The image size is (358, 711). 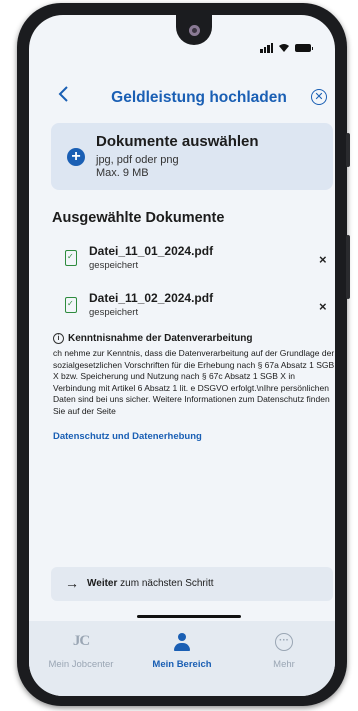 What do you see at coordinates (189, 616) in the screenshot?
I see `home-indicator` at bounding box center [189, 616].